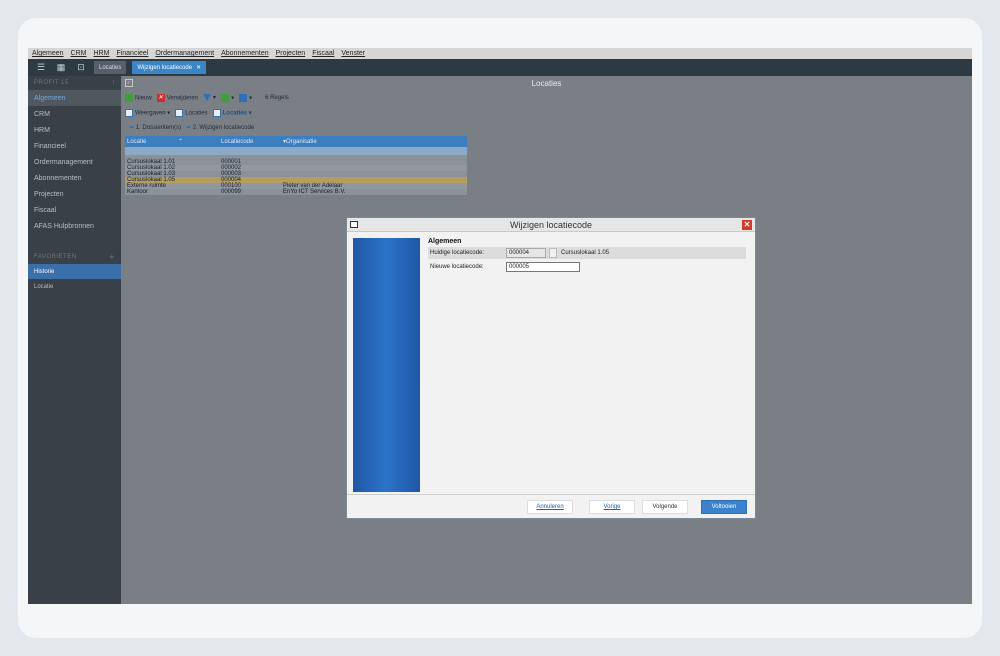 Image resolution: width=1000 pixels, height=656 pixels. What do you see at coordinates (551, 494) in the screenshot?
I see `dialog-divider` at bounding box center [551, 494].